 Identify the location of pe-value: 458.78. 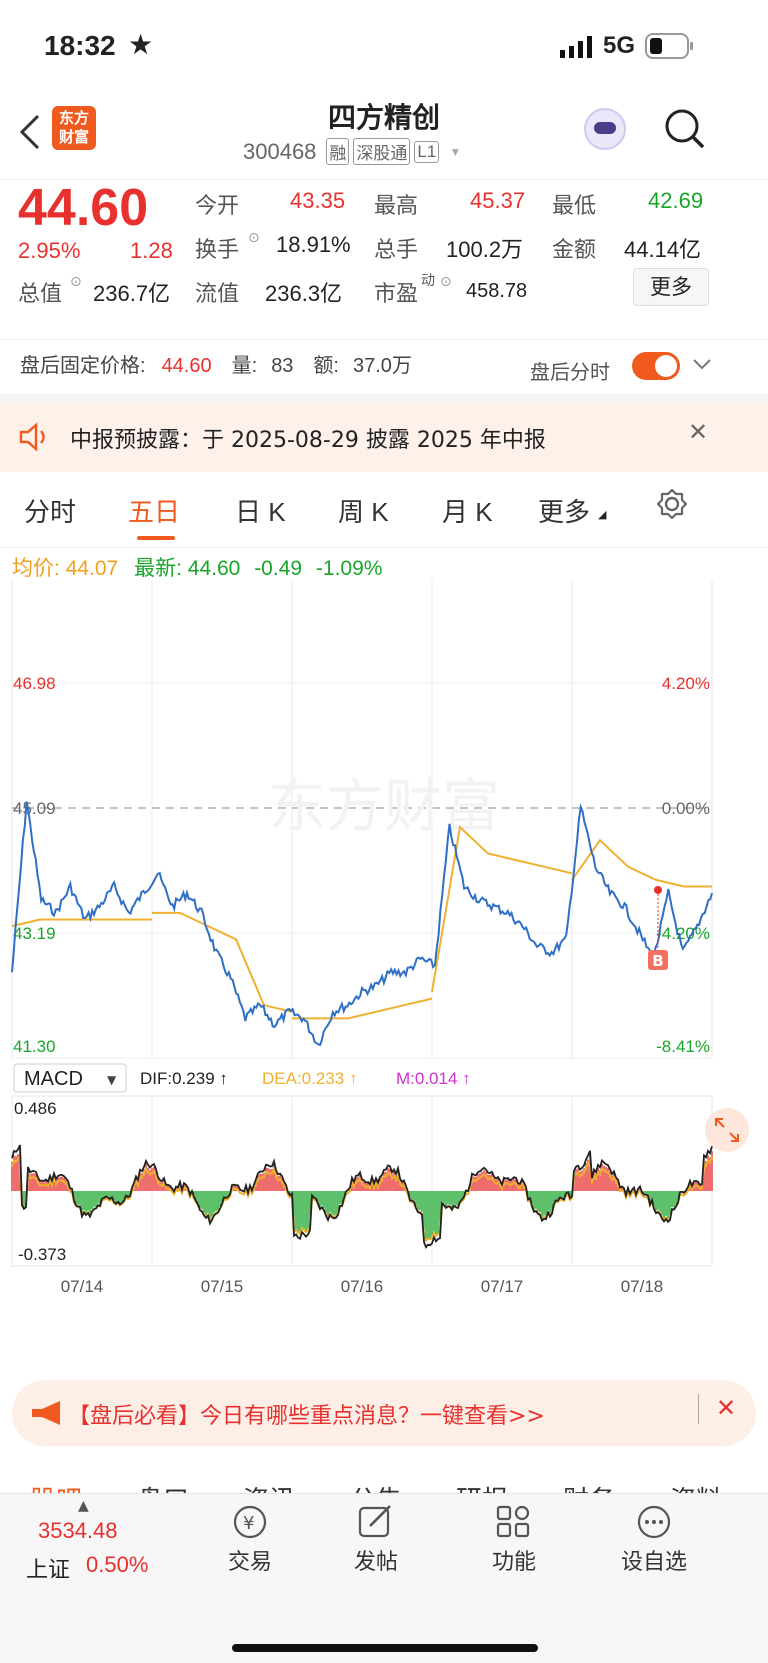
(497, 291).